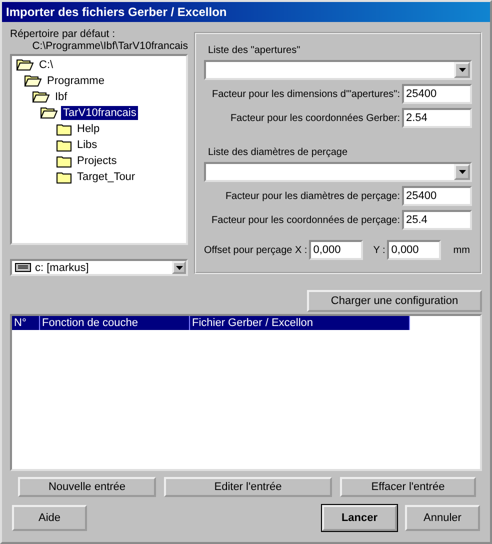  I want to click on drive-dropdown: c: [markus], so click(99, 267).